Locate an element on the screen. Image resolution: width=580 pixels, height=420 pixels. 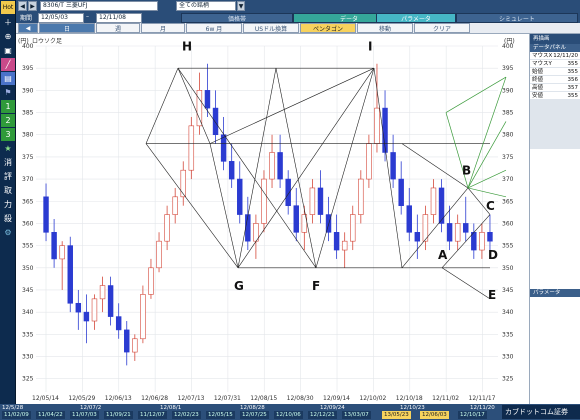
nav-seg-3: 11/09/21 is located at coordinates (118, 415).